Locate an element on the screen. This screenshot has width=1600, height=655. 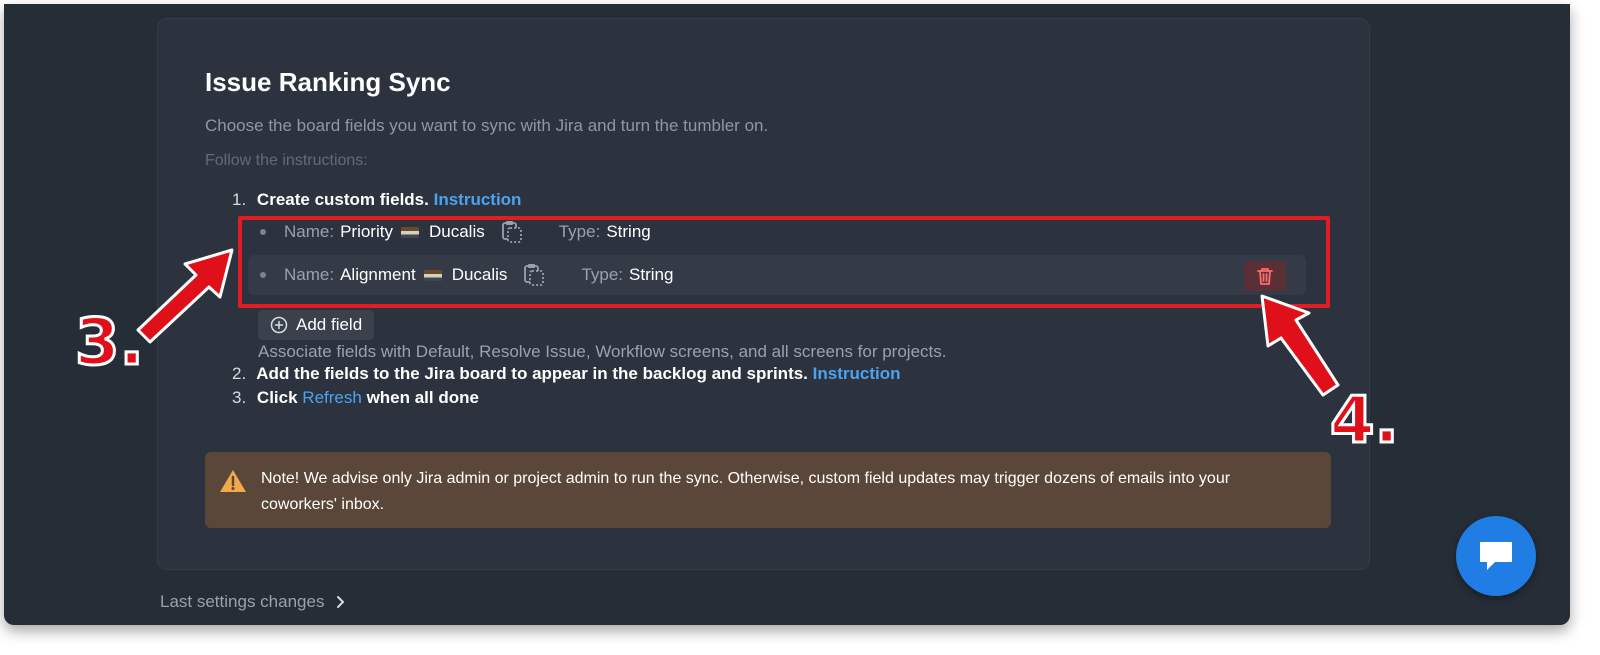
instructions-hint: Follow the instructions: is located at coordinates (286, 160).